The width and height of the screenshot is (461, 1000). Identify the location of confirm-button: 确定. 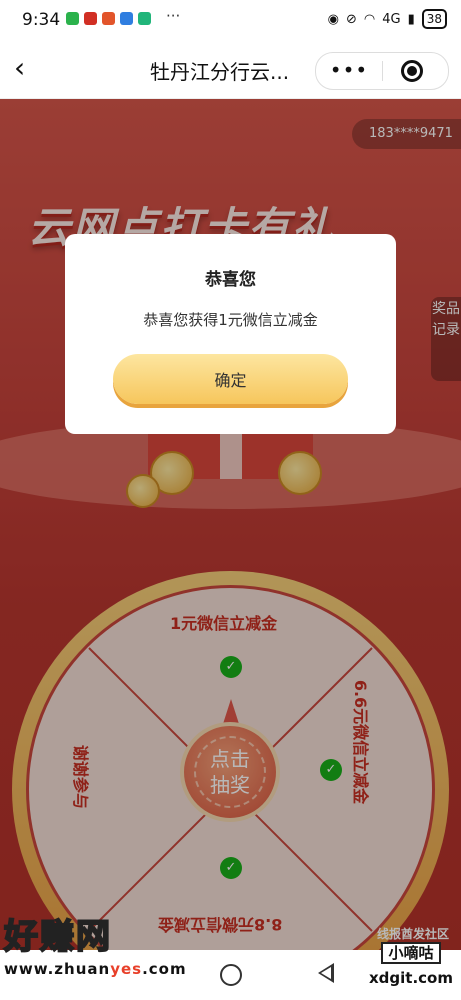
(230, 379).